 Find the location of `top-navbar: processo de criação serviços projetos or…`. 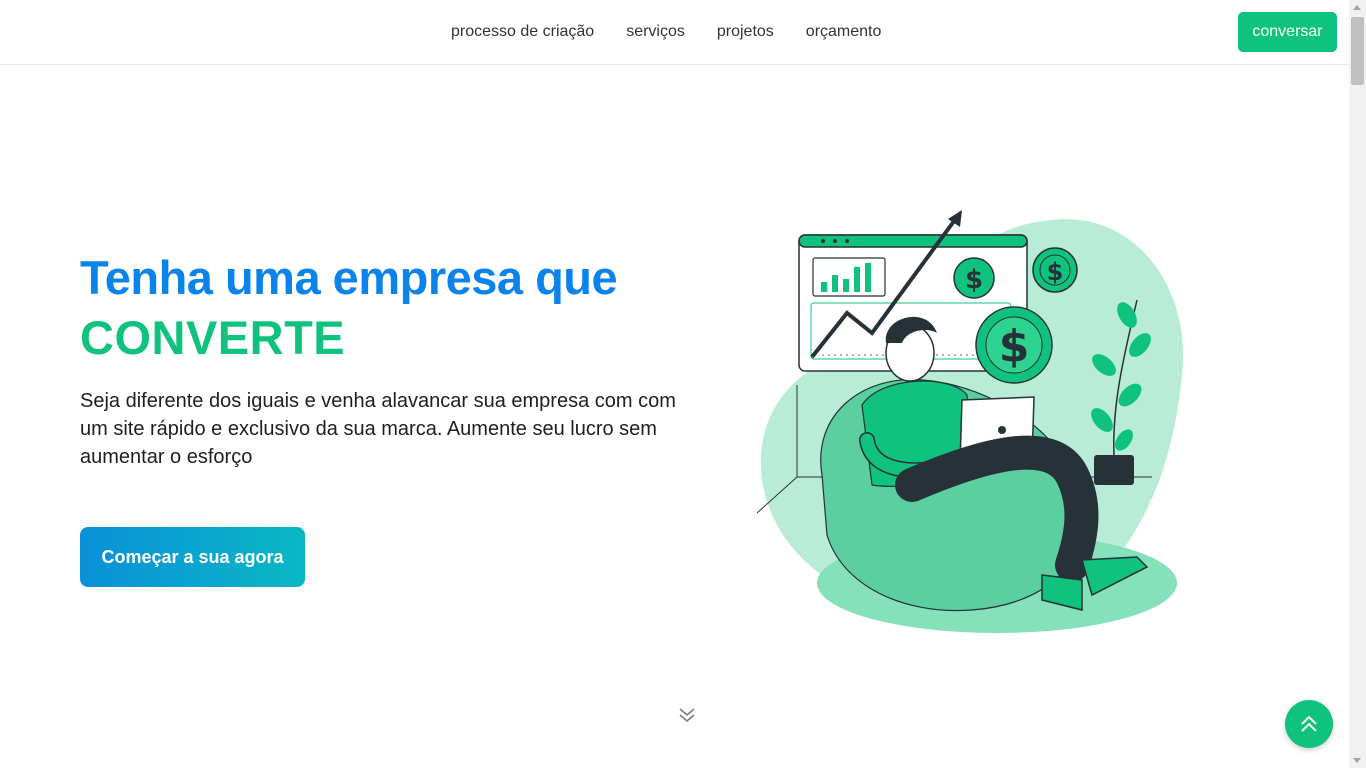

top-navbar: processo de criação serviços projetos or… is located at coordinates (674, 32).